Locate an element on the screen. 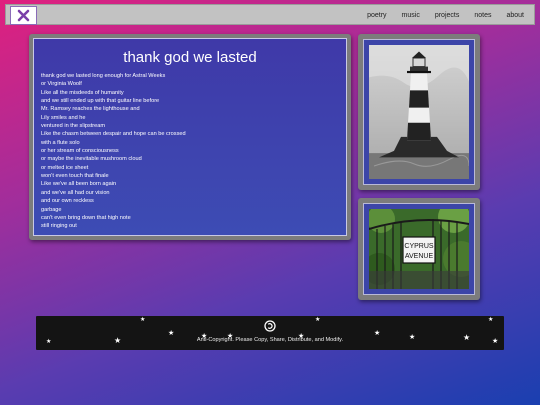 This screenshot has height=405, width=540. poem-line: Like we've all been born again is located at coordinates (79, 184).